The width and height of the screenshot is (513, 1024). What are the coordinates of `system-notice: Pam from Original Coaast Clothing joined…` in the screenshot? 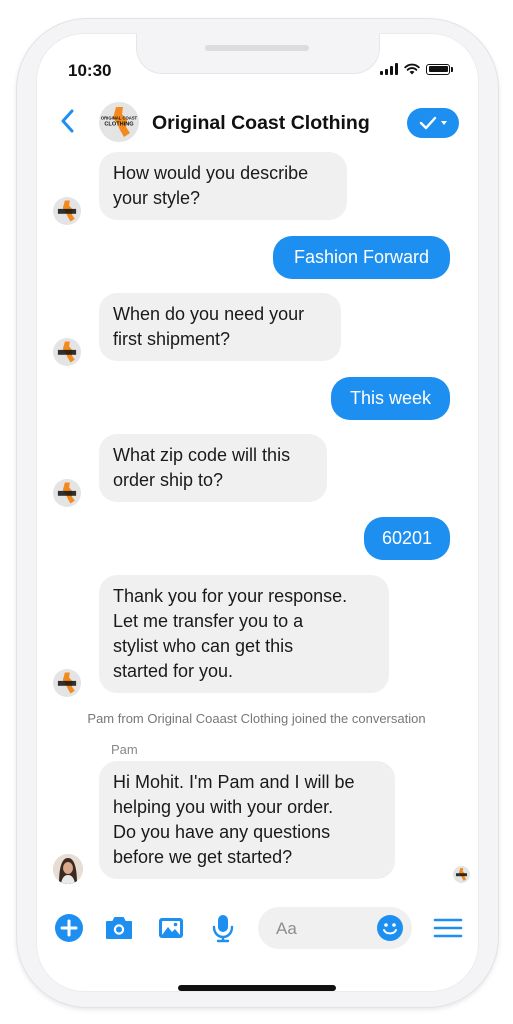 It's located at (256, 718).